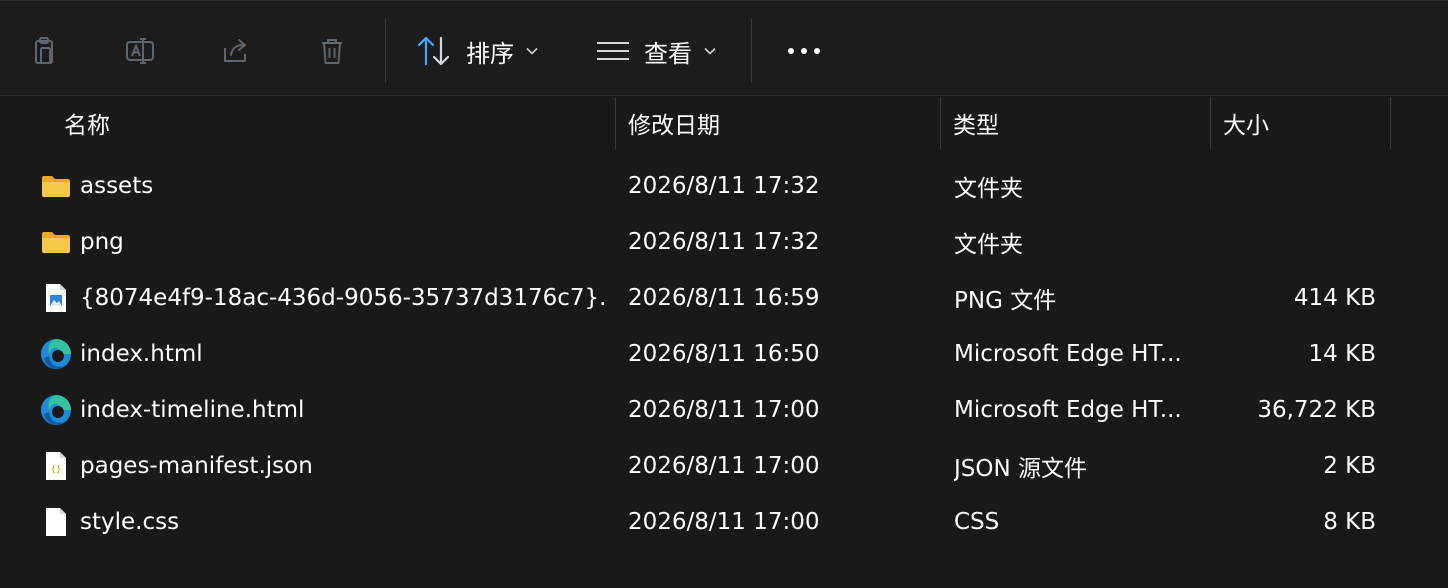  What do you see at coordinates (1005, 301) in the screenshot?
I see `file-type: PNG 文件` at bounding box center [1005, 301].